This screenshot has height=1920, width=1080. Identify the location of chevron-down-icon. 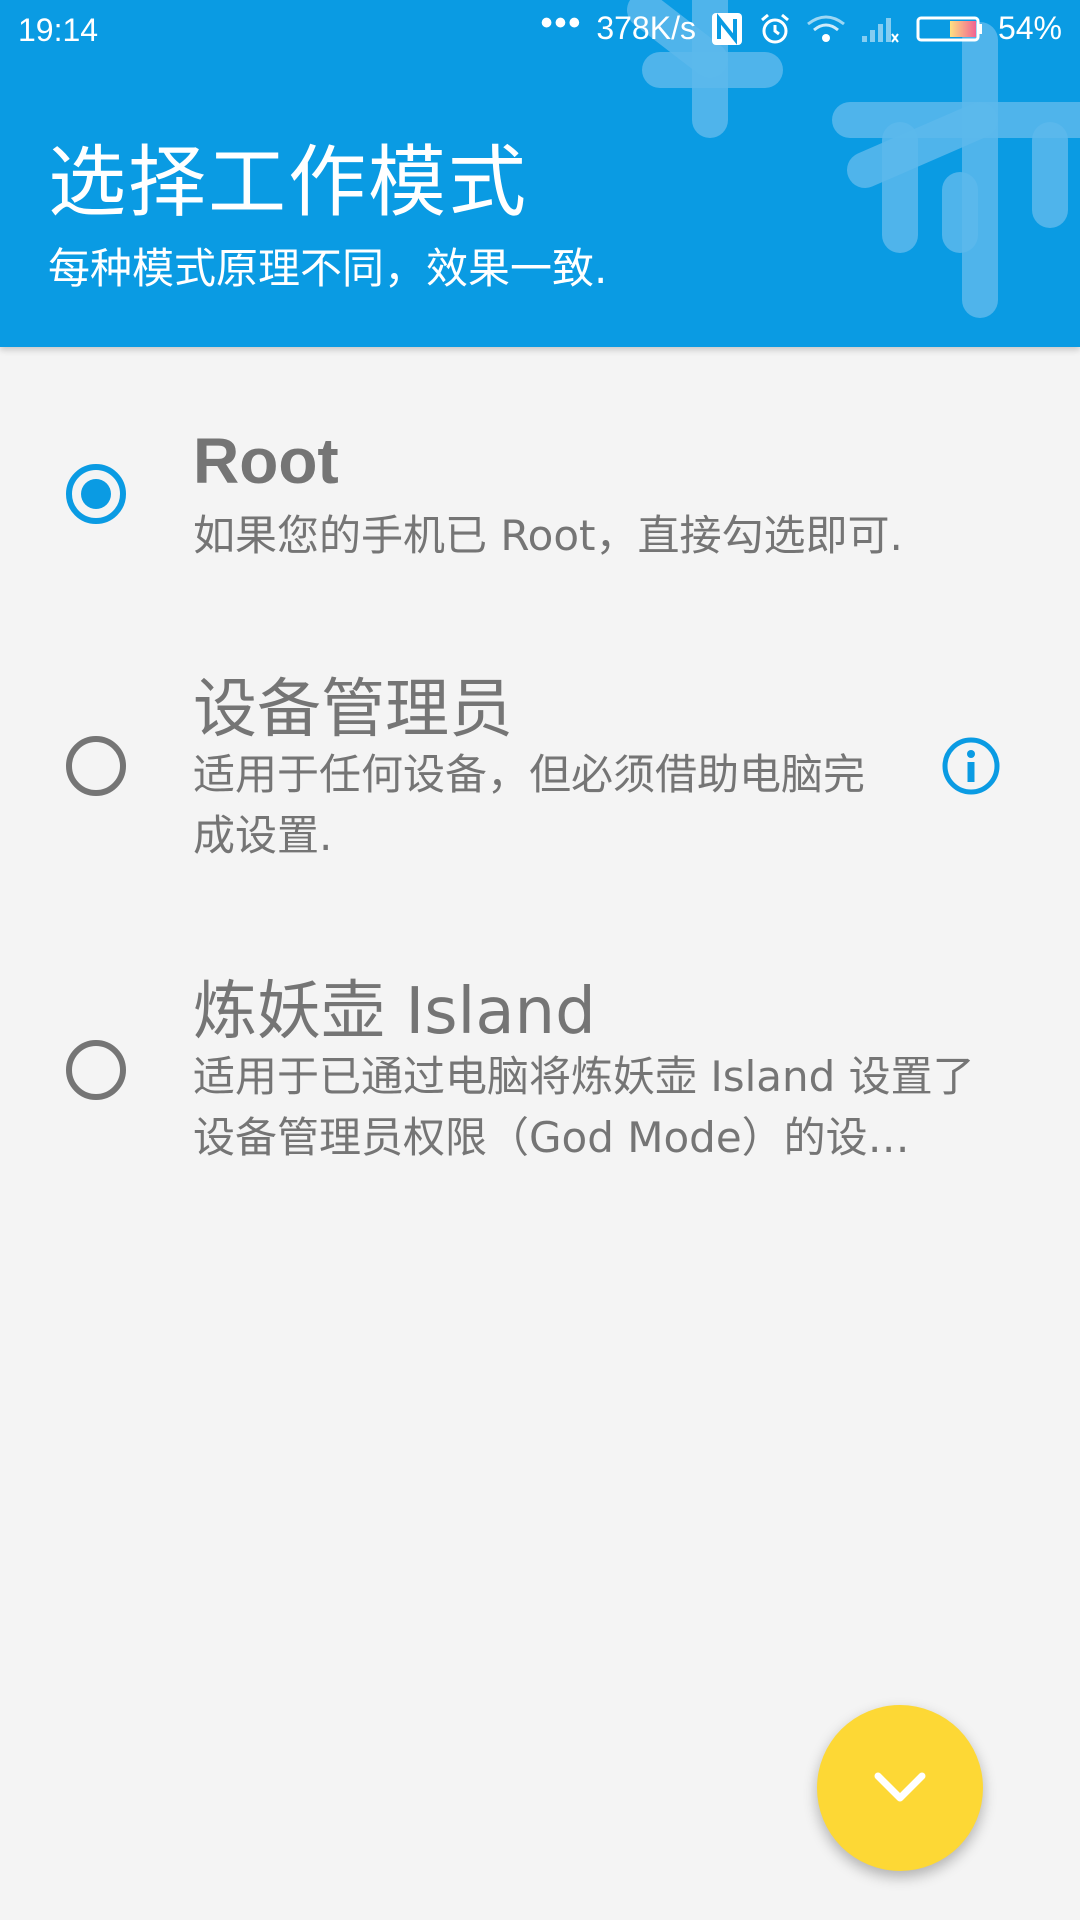
(900, 1787).